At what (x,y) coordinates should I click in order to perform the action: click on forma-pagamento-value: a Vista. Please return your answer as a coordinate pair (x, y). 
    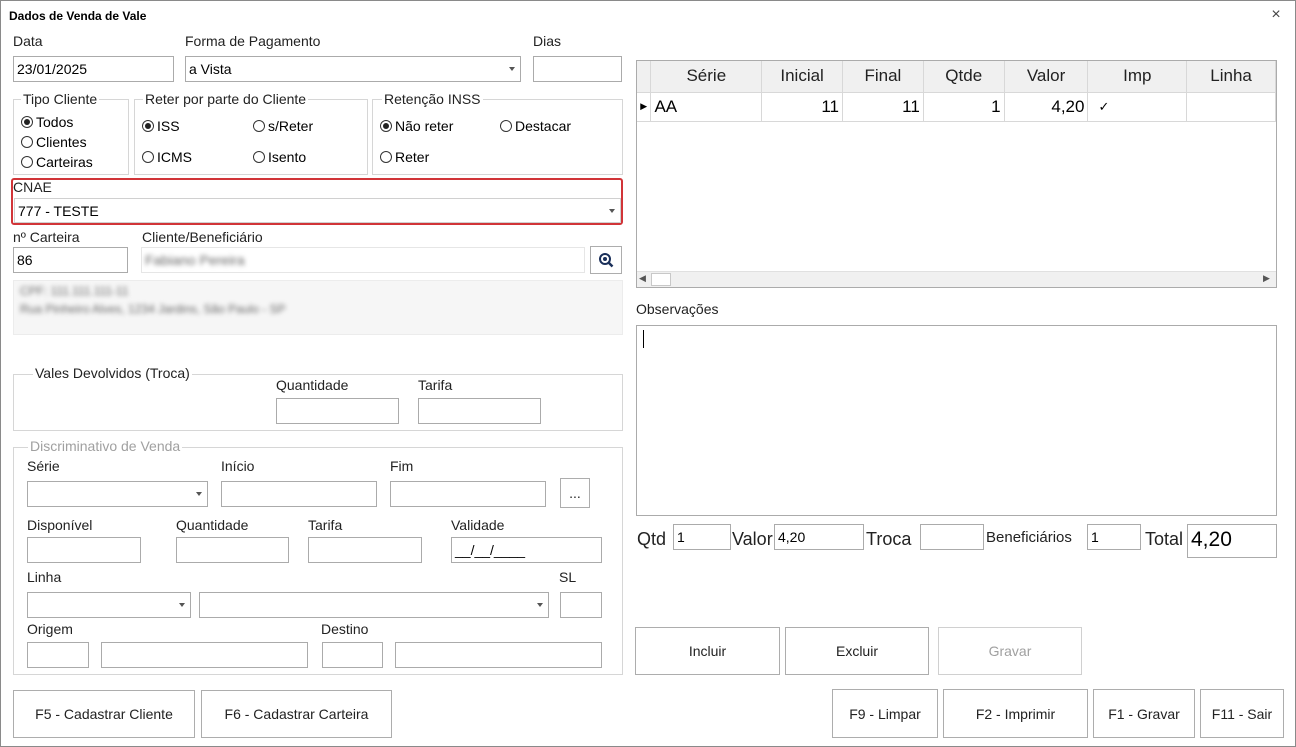
    Looking at the image, I should click on (210, 69).